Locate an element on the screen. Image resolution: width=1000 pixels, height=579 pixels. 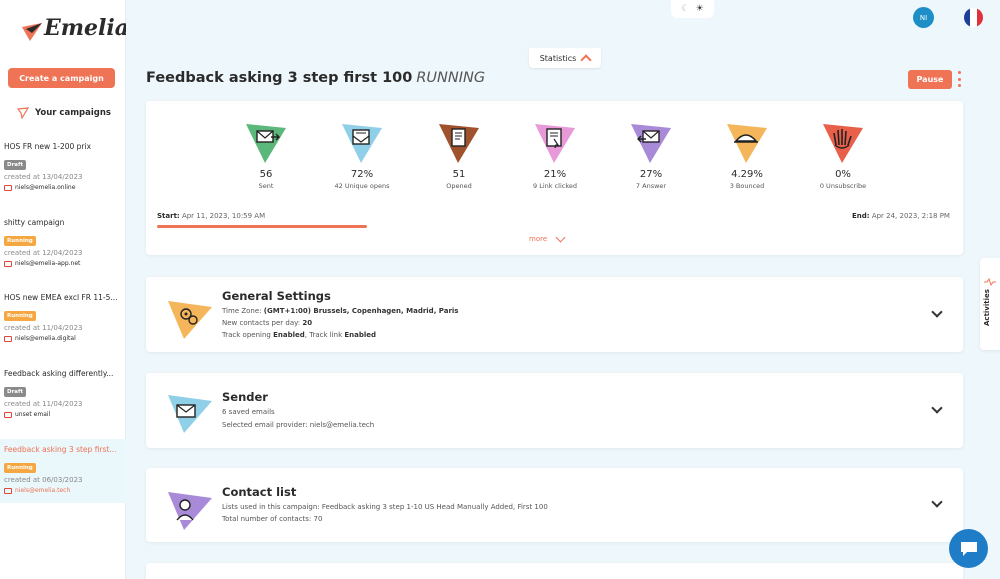
campaign-title: Feedback asking 3 step first 100 is located at coordinates (279, 78).